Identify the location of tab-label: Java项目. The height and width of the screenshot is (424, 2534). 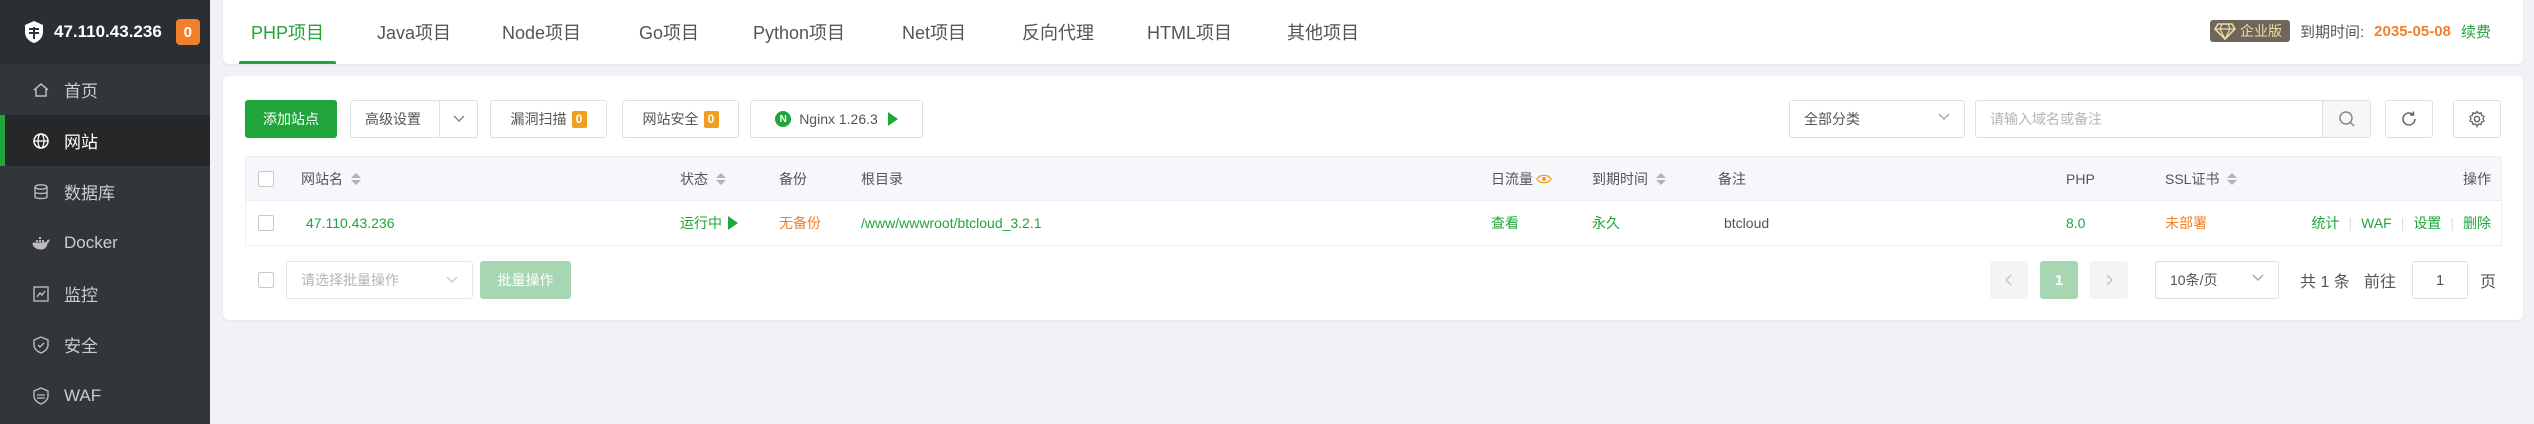
(414, 33).